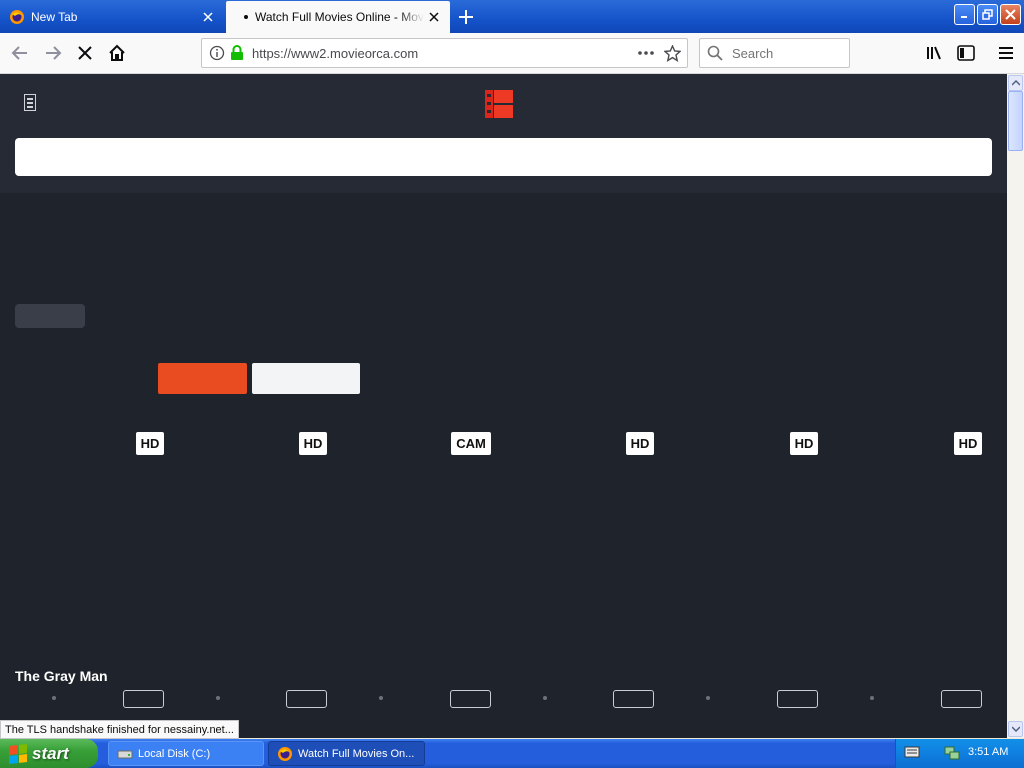 The height and width of the screenshot is (768, 1024). What do you see at coordinates (934, 53) in the screenshot?
I see `library-button` at bounding box center [934, 53].